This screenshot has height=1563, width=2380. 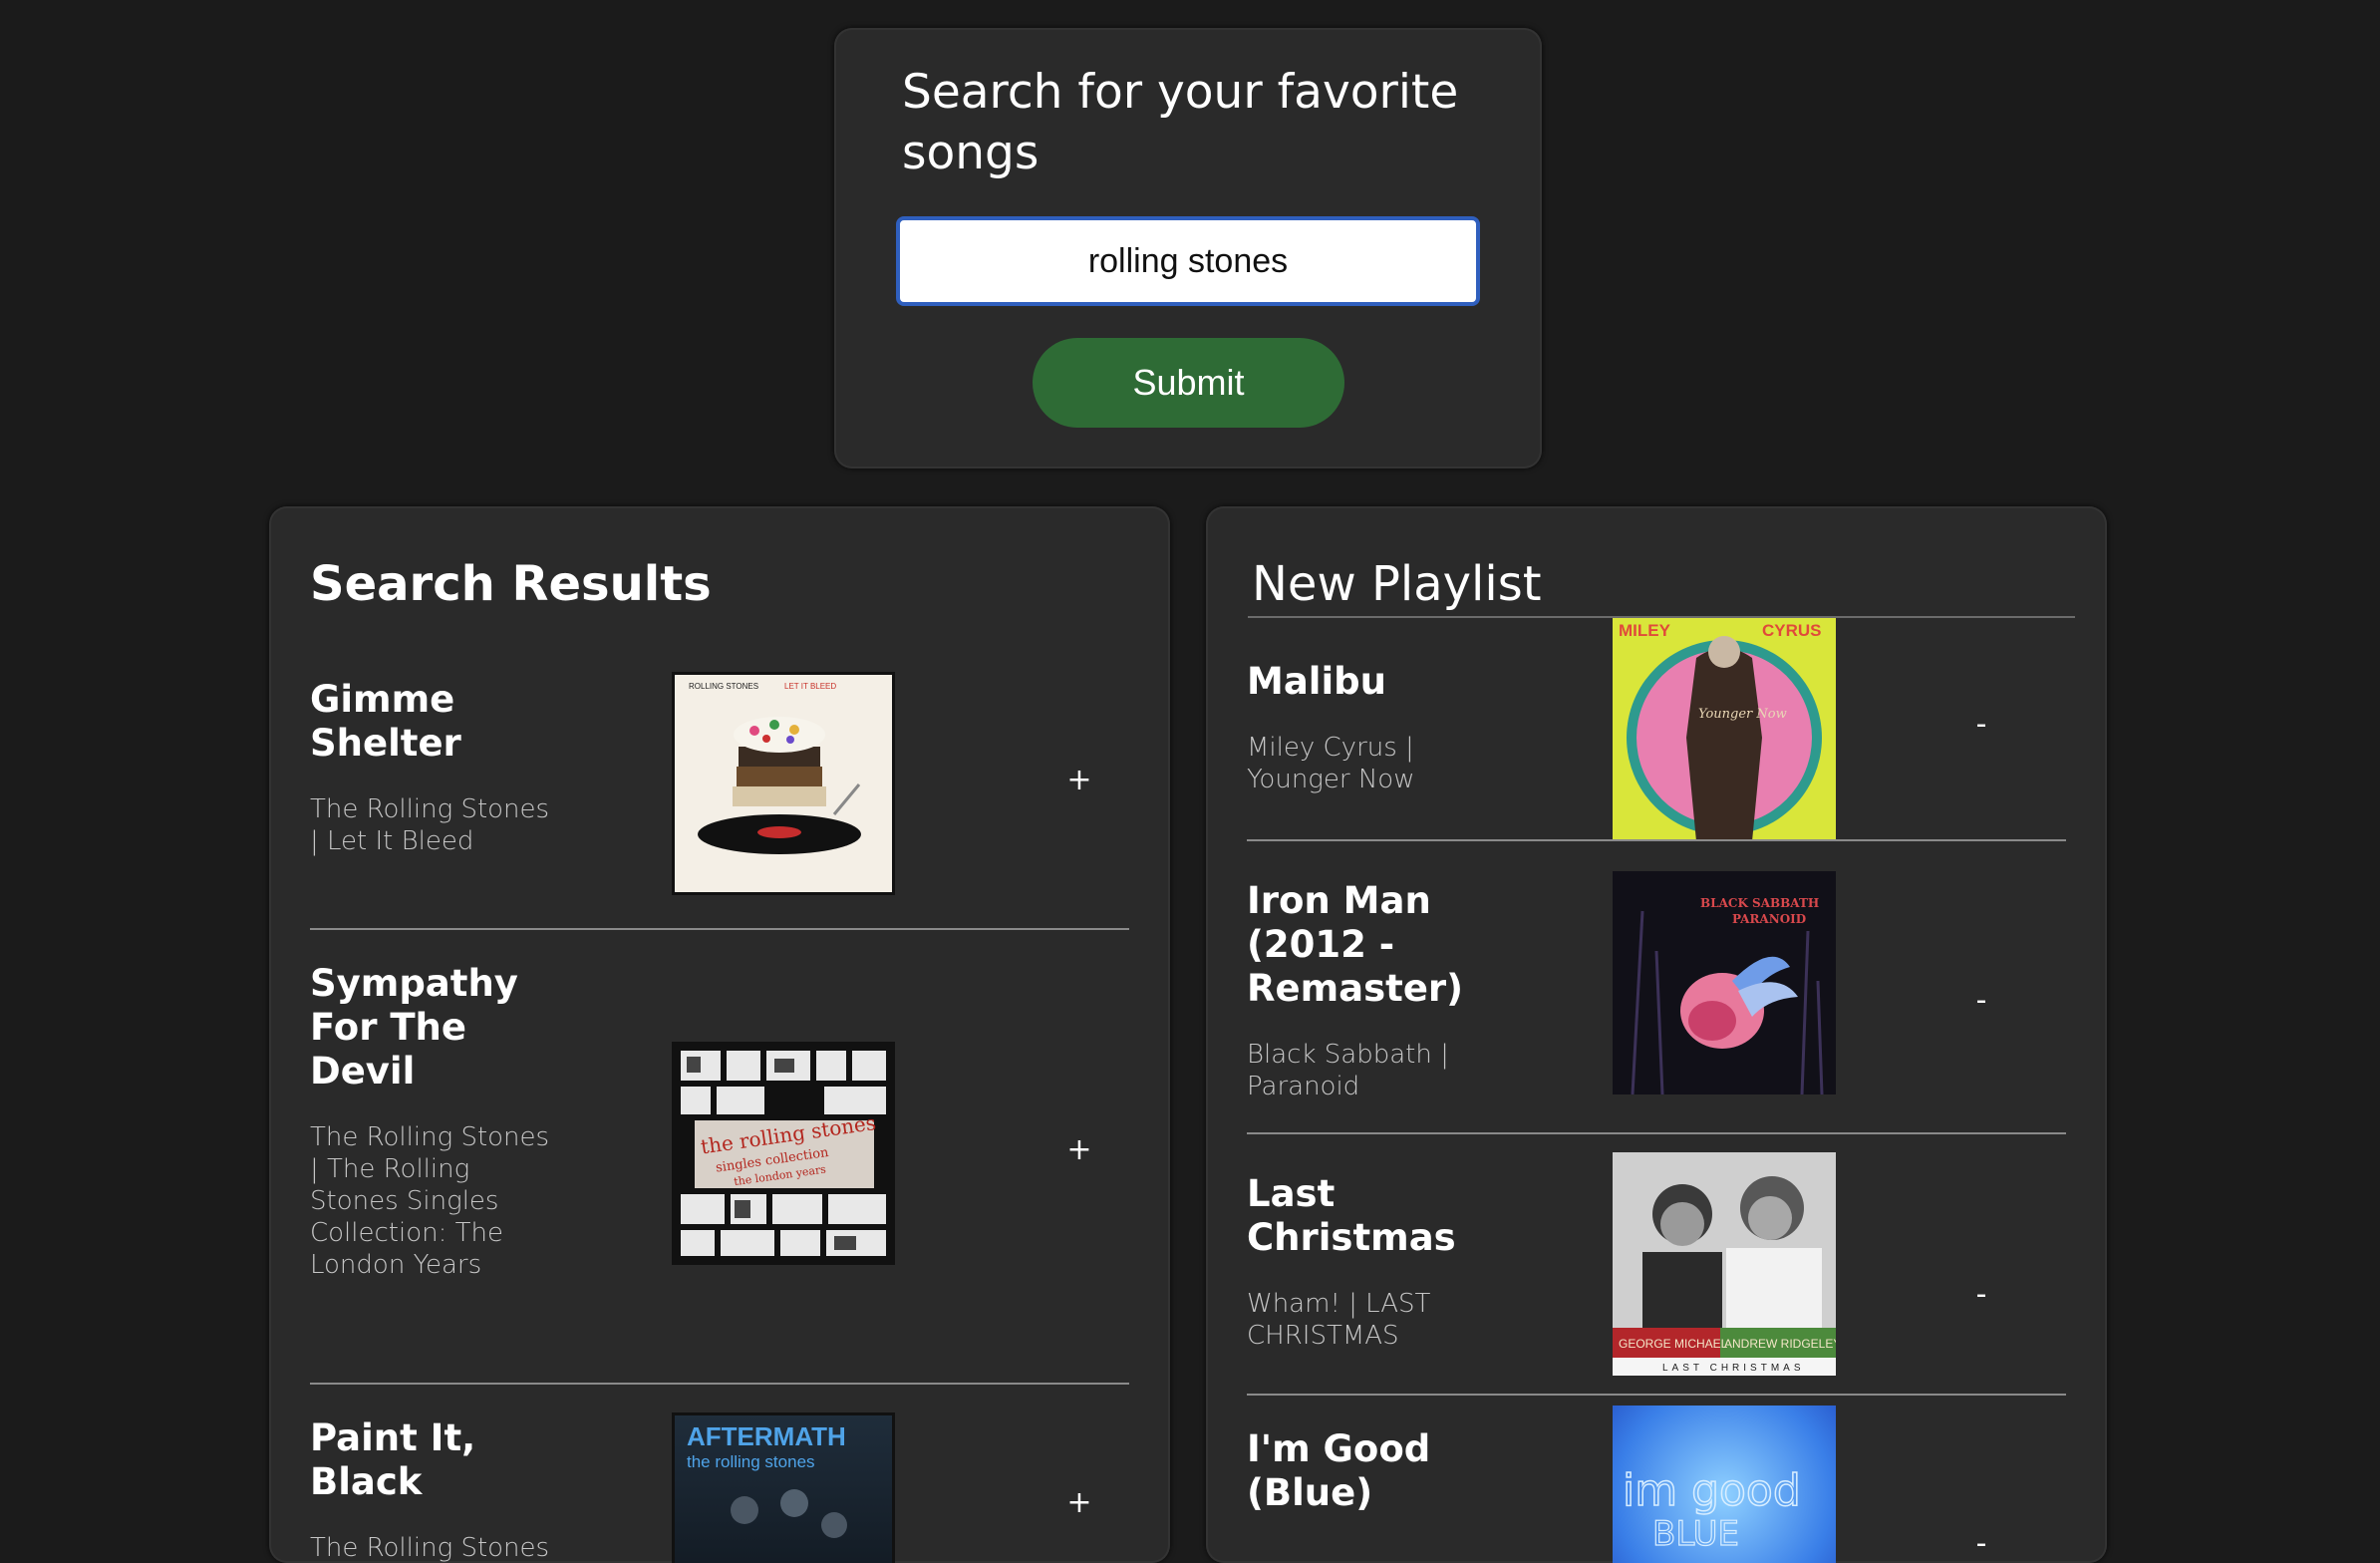 I want to click on track-artist-album: Wham! | LAST CHRISTMAS, so click(x=1339, y=1320).